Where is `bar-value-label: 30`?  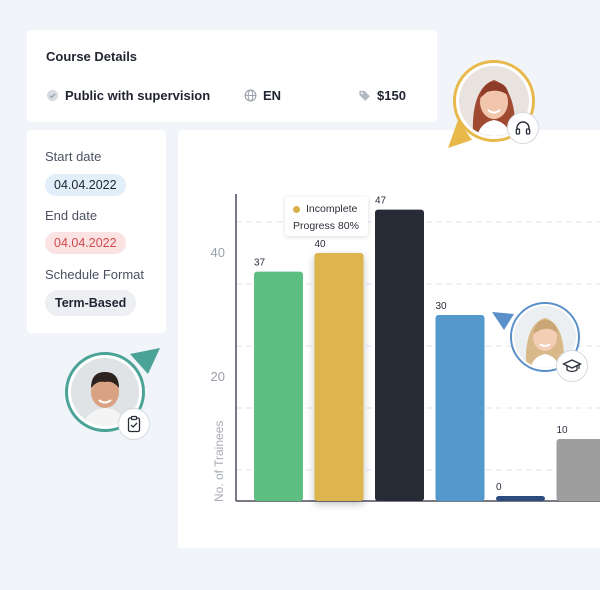 bar-value-label: 30 is located at coordinates (442, 306).